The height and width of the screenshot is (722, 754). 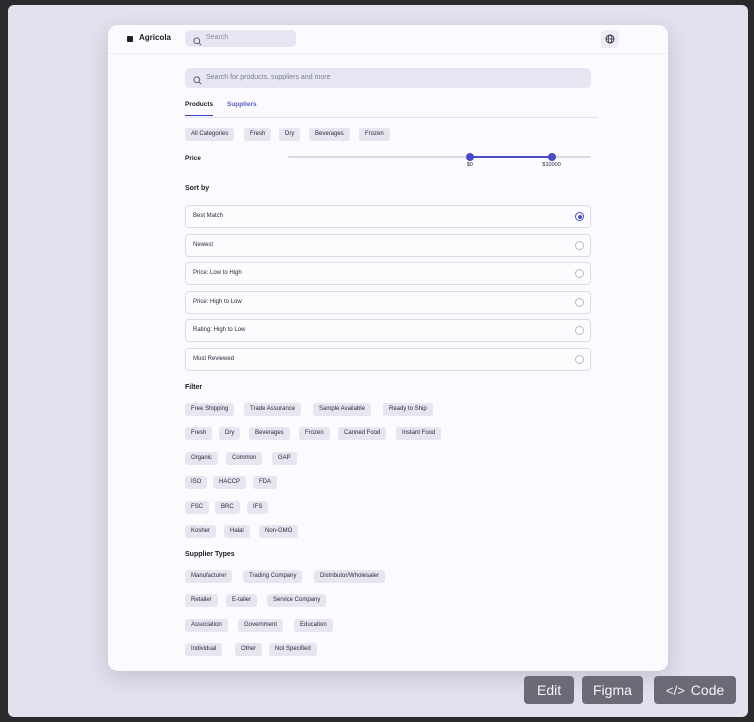 What do you see at coordinates (249, 649) in the screenshot?
I see `supplier-chip-other: Other` at bounding box center [249, 649].